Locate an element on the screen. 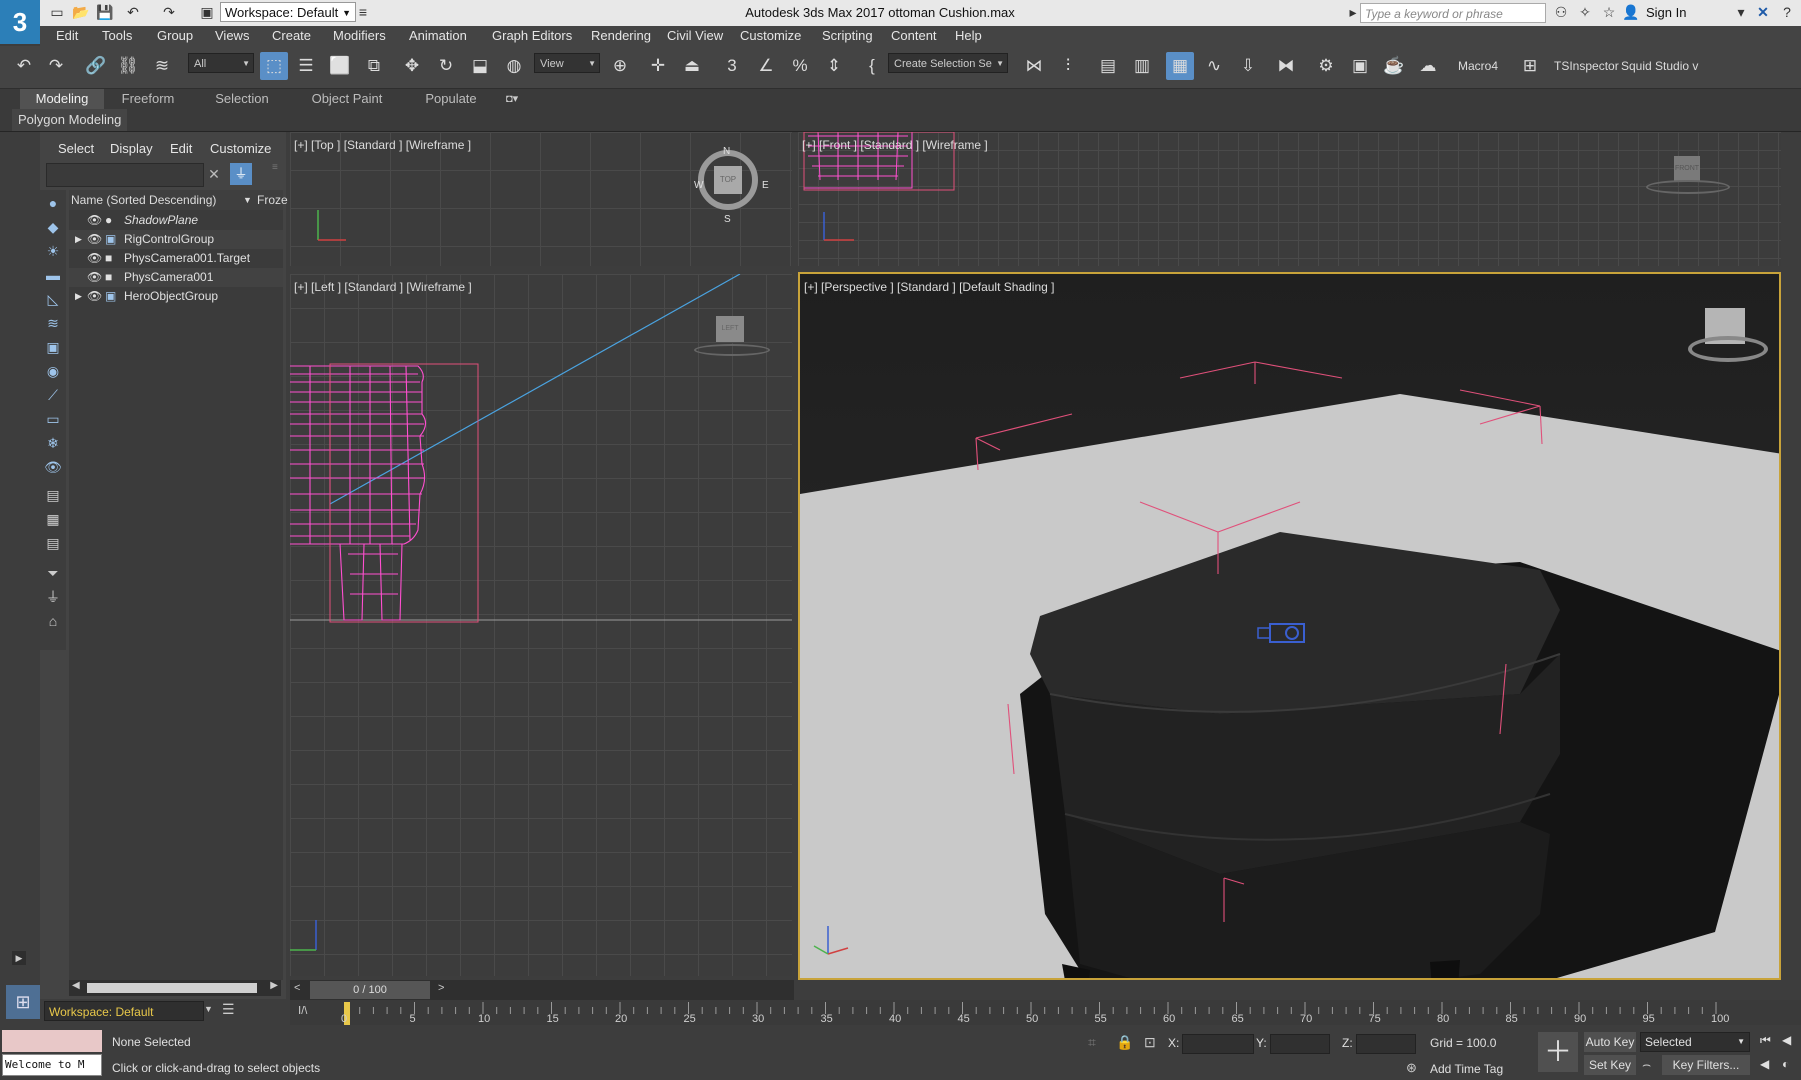 The image size is (1801, 1080). x-coordinate-field is located at coordinates (1218, 1044).